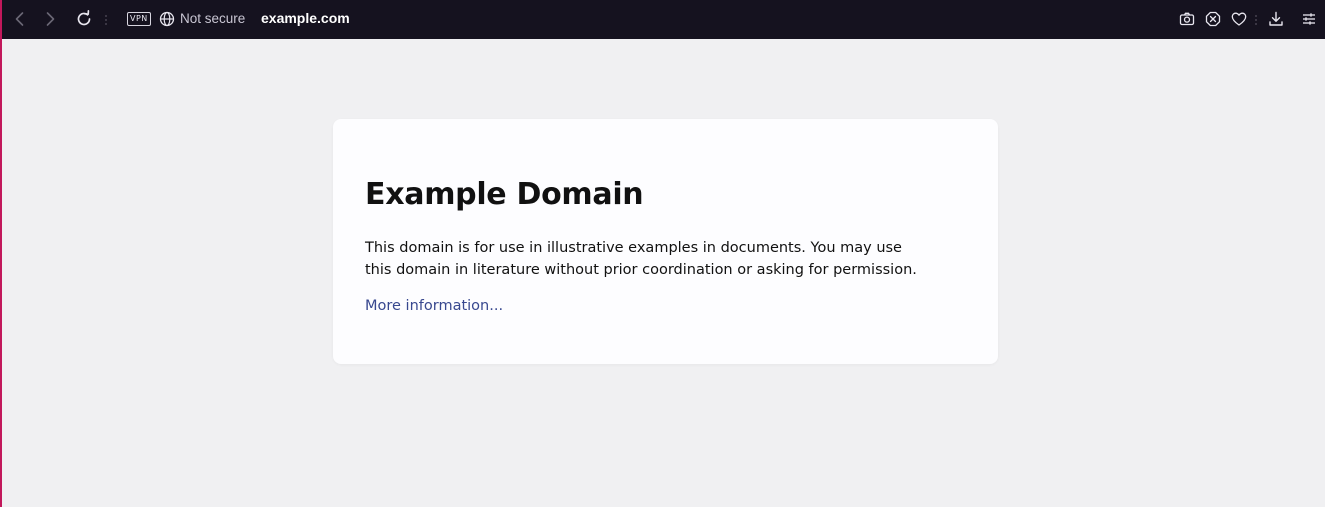 The width and height of the screenshot is (1325, 507). I want to click on browser-toolbar: VPN Not secure example.com, so click(663, 19).